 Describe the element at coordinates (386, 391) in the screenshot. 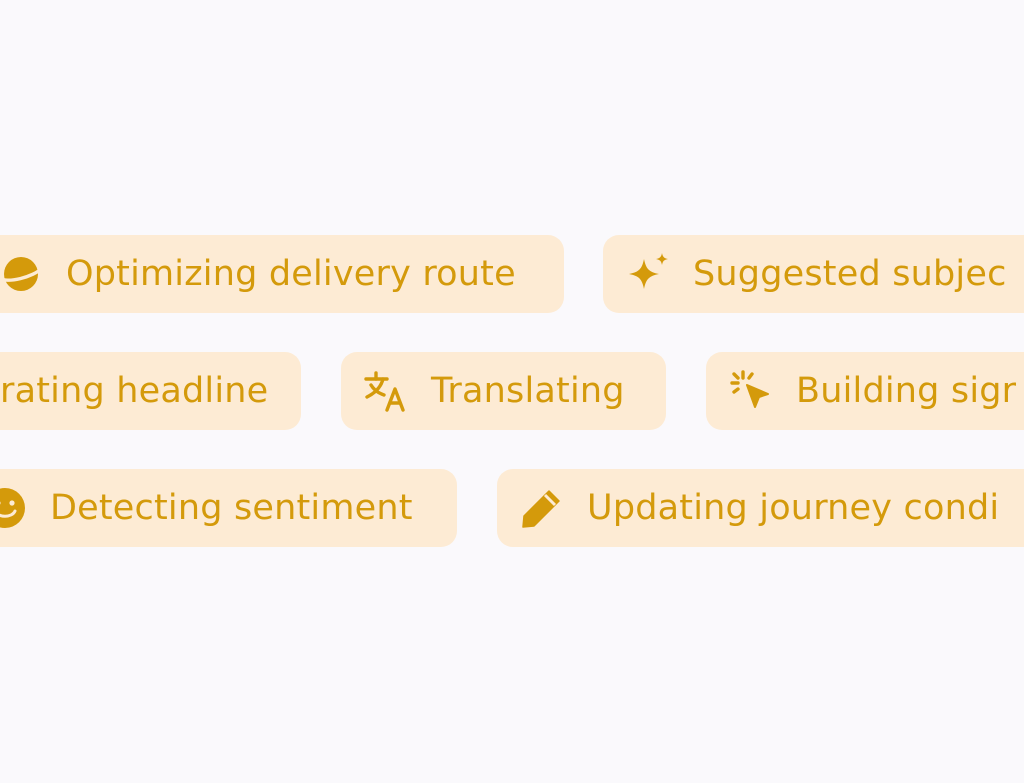

I see `translate-icon` at that location.